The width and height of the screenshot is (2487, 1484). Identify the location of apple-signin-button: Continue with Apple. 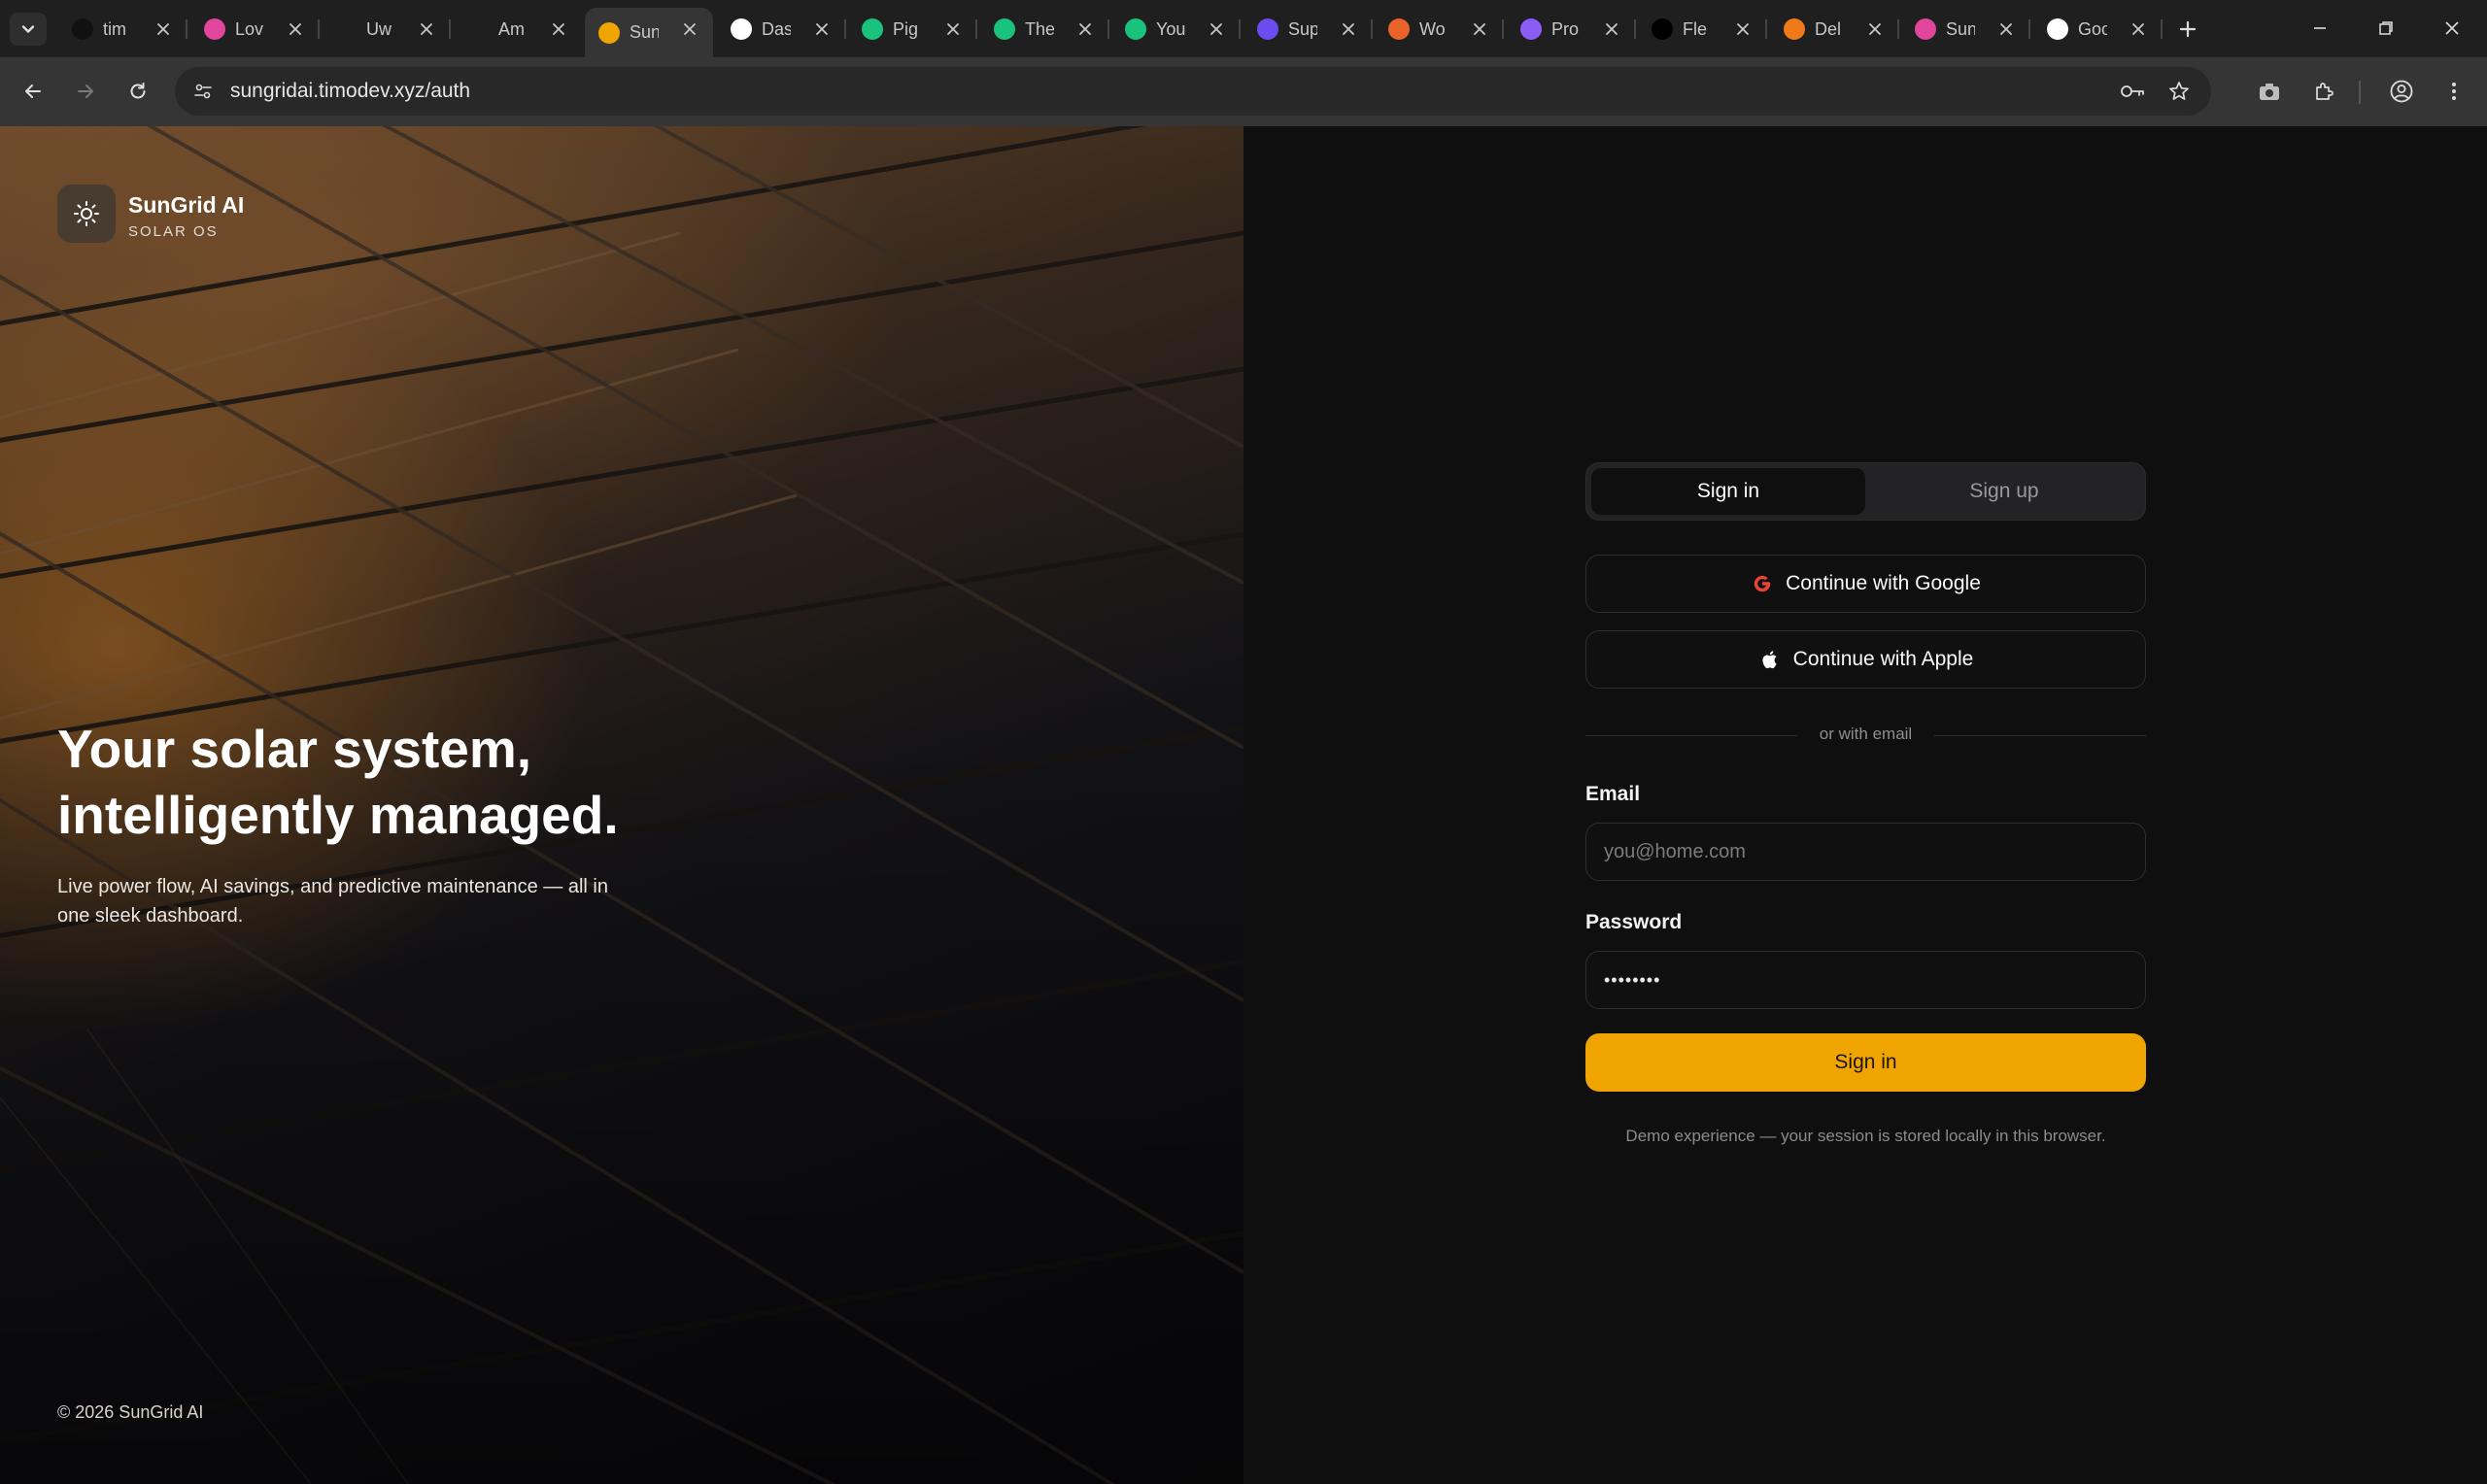
(1865, 659).